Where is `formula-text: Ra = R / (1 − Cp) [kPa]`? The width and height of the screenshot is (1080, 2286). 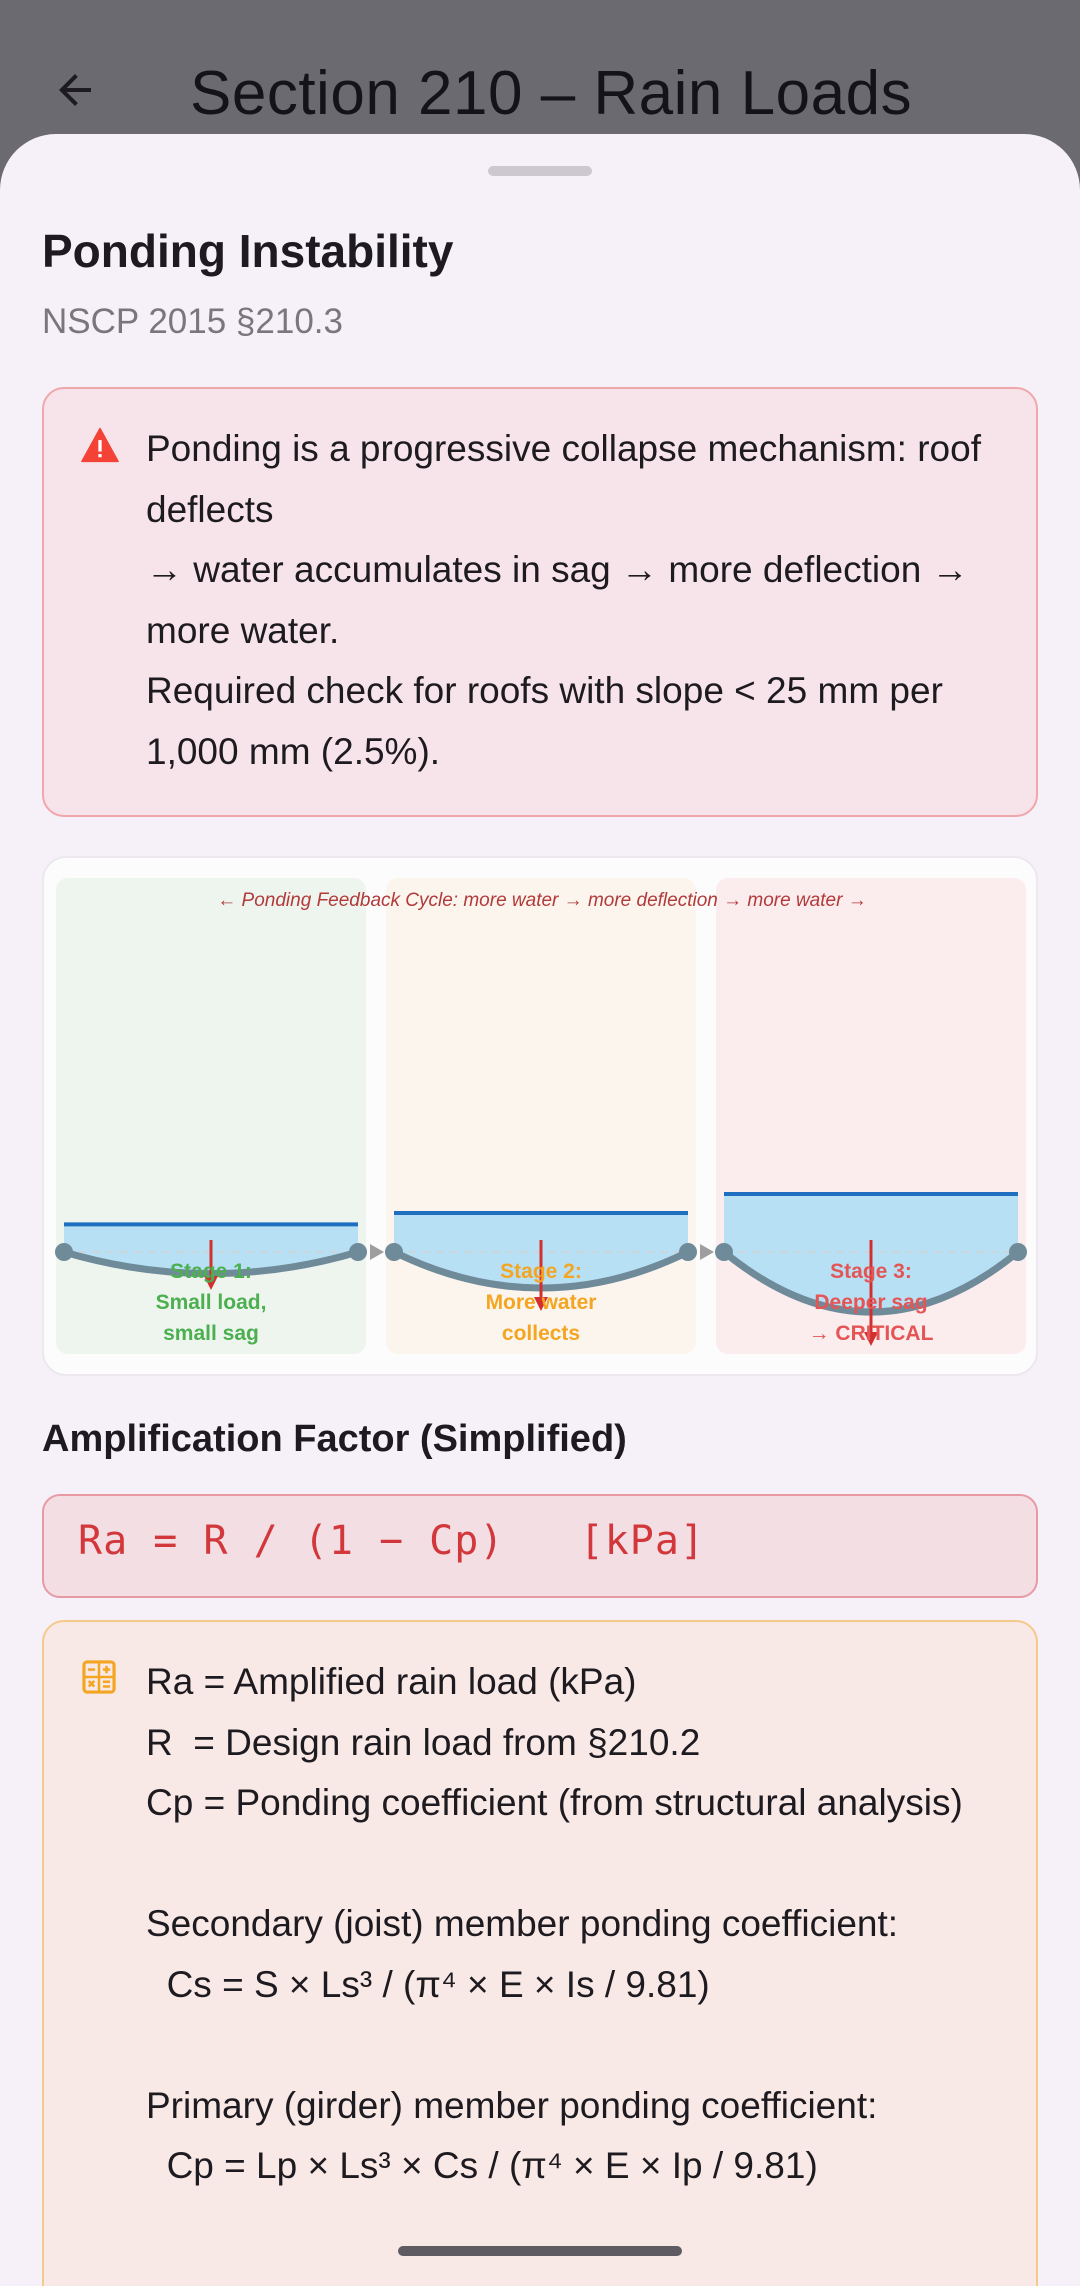
formula-text: Ra = R / (1 − Cp) [kPa] is located at coordinates (392, 1541).